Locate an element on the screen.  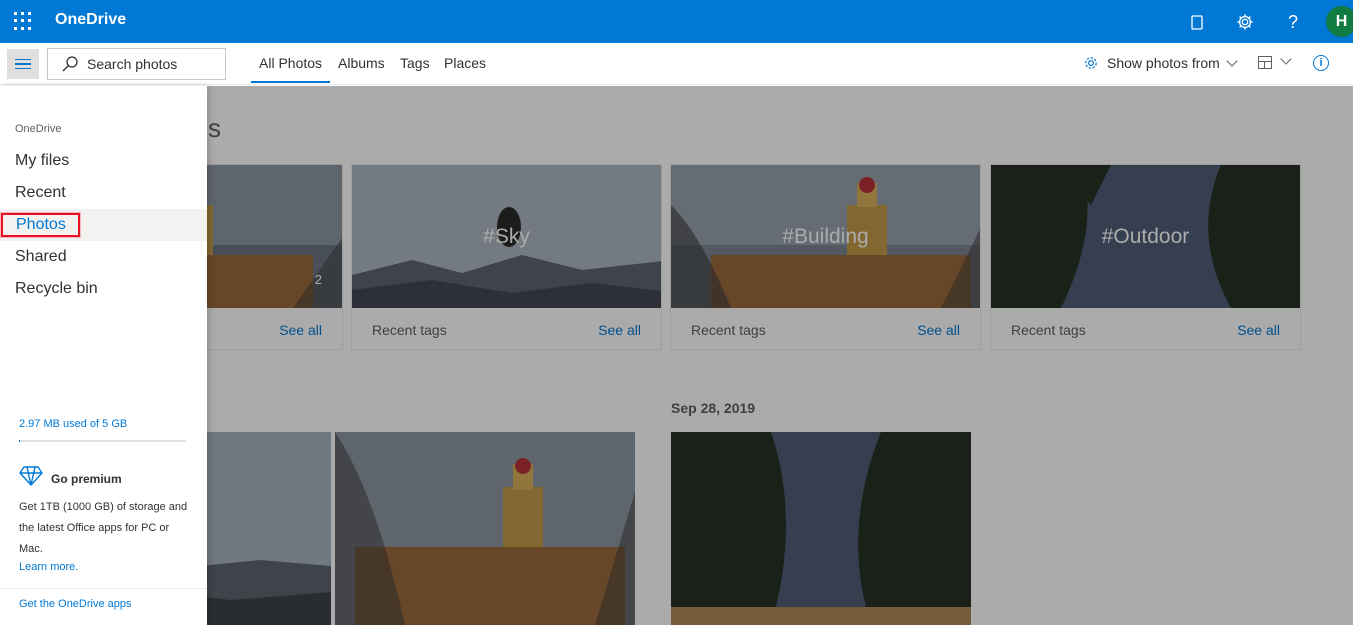
waffle-icon is located at coordinates (23, 21).